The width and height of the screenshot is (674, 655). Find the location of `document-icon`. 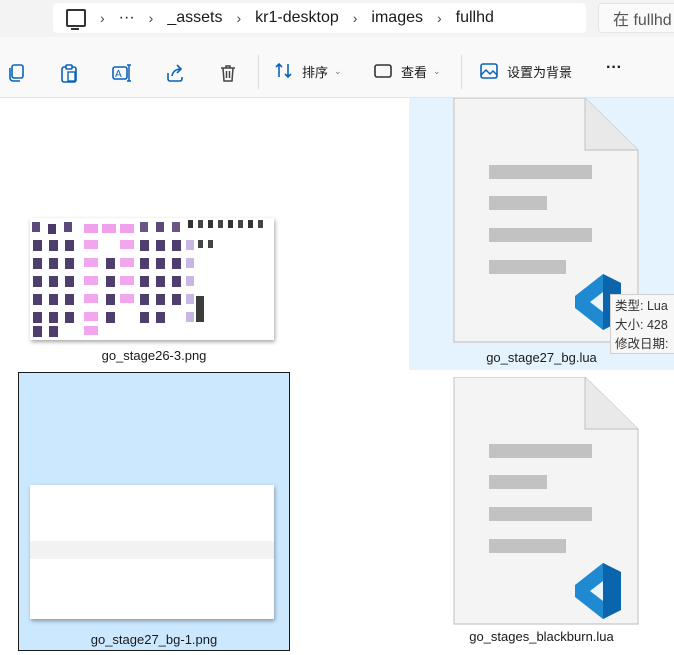

document-icon is located at coordinates (546, 501).